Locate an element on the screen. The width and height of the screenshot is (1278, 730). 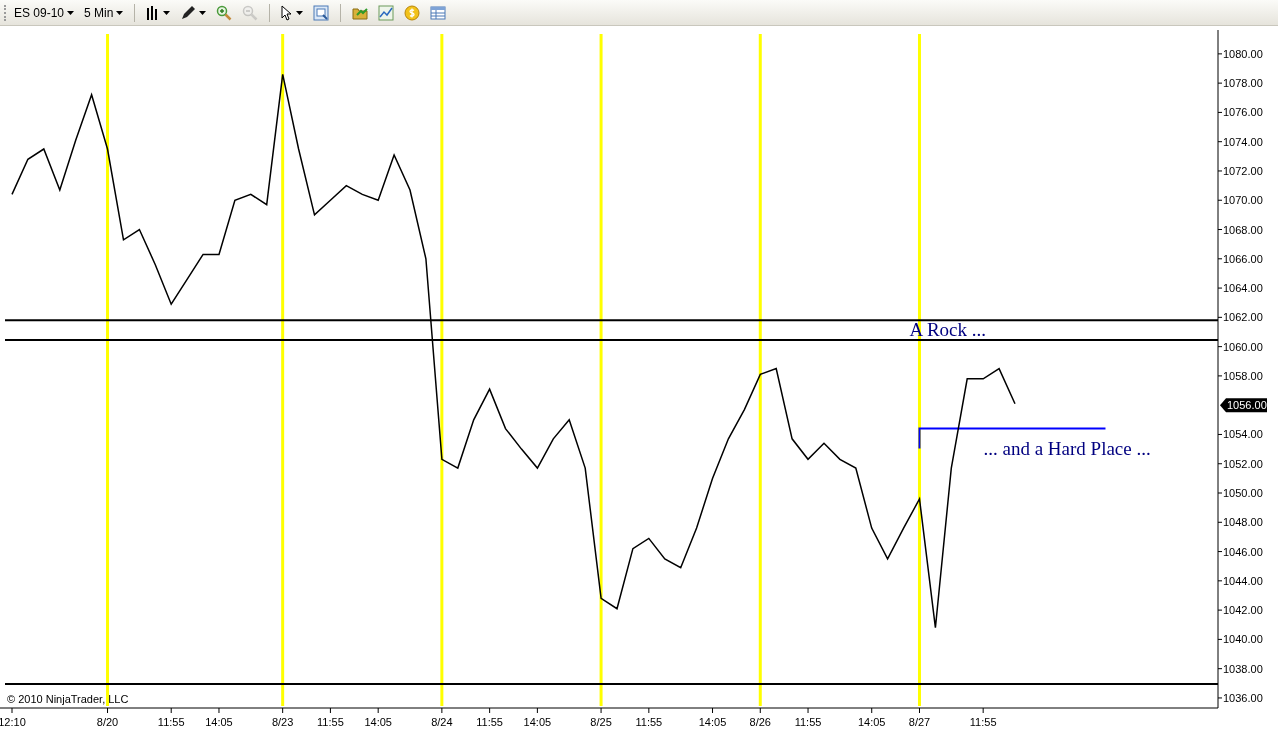
line-chart-icon is located at coordinates (386, 12).